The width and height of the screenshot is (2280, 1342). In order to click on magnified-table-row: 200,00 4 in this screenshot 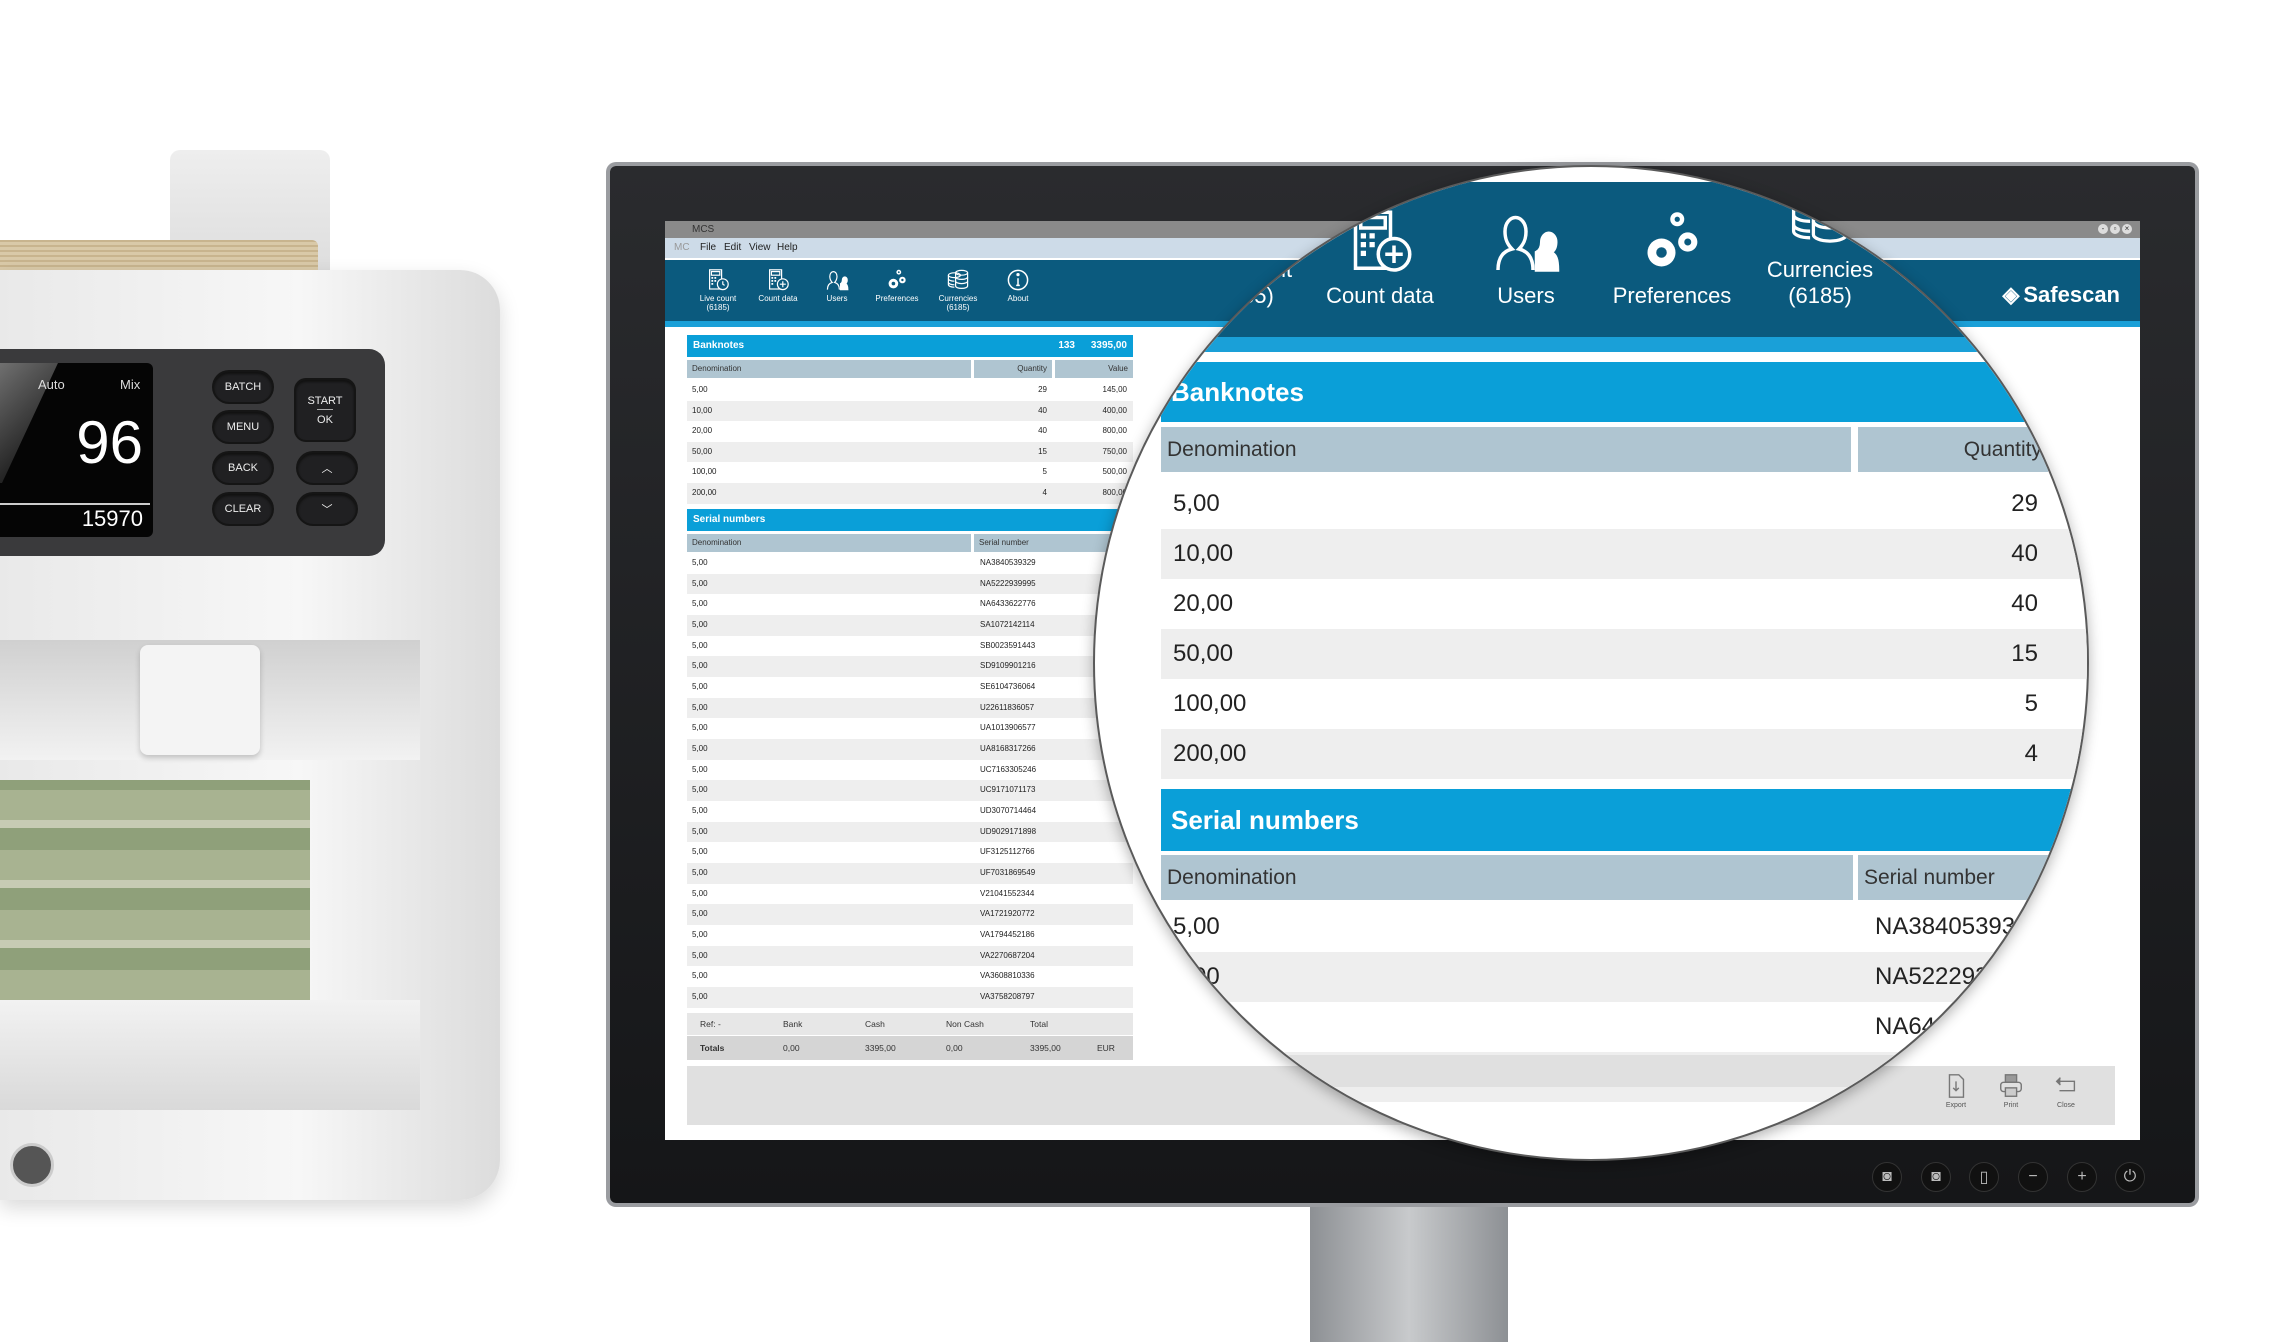, I will do `click(1624, 754)`.